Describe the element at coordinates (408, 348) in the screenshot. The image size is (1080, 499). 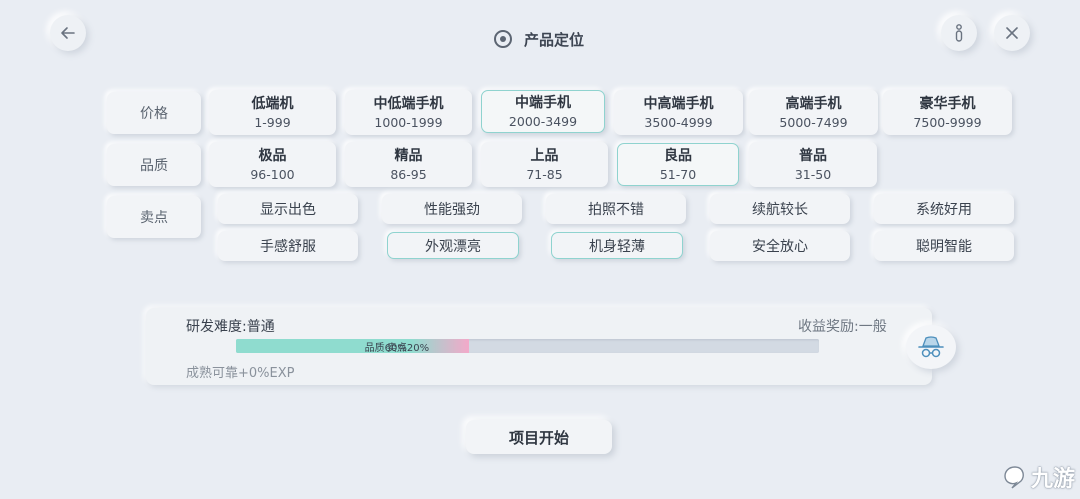
I see `selling-segment-label: 卖点20%` at that location.